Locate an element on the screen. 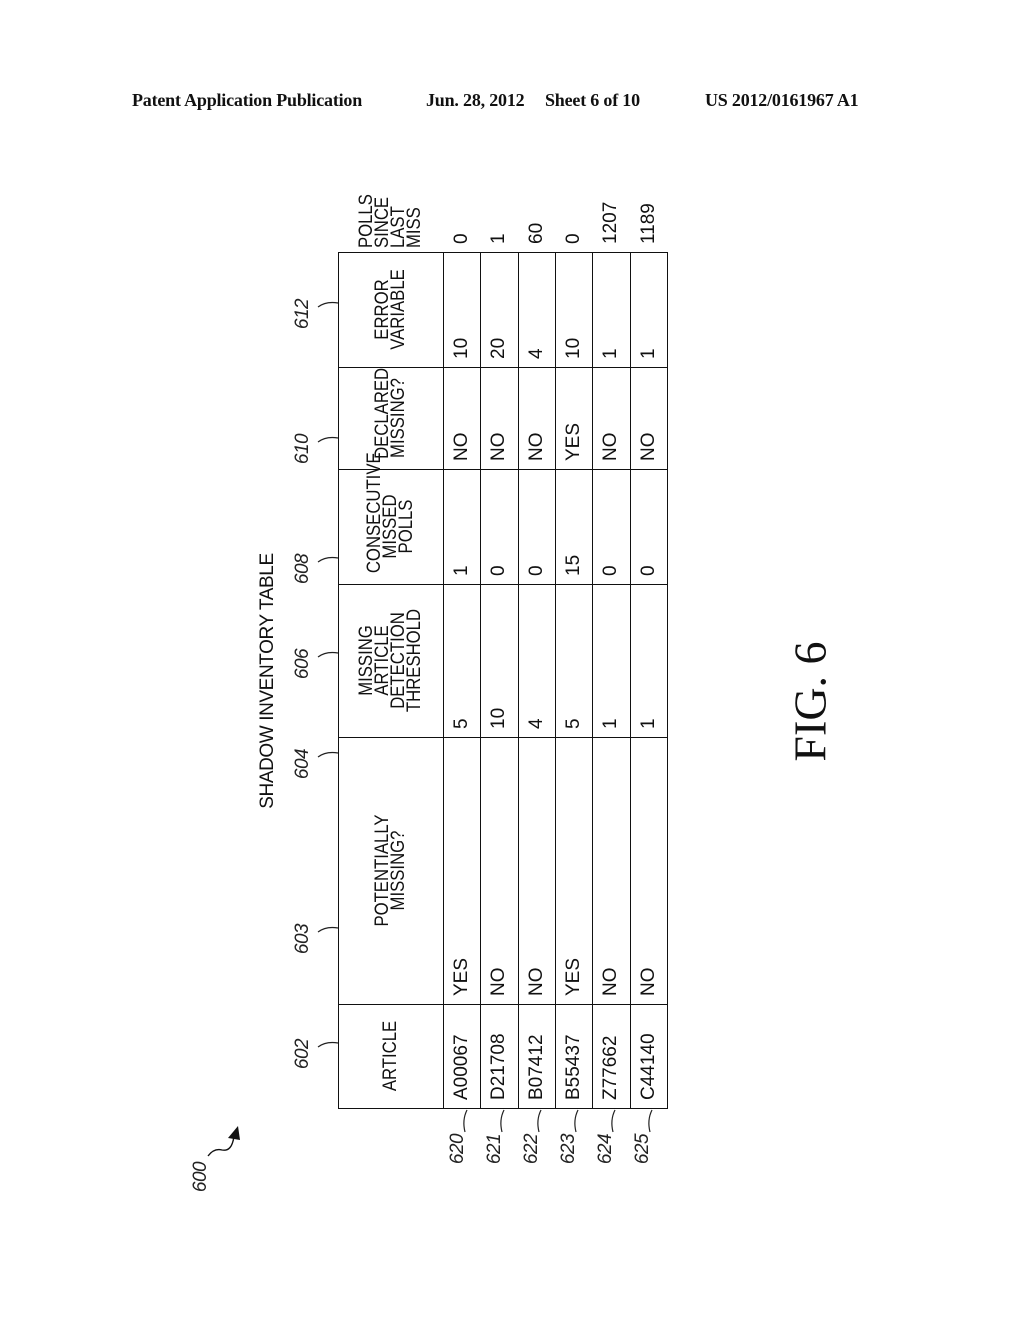  table-cell: 20 is located at coordinates (499, 310).